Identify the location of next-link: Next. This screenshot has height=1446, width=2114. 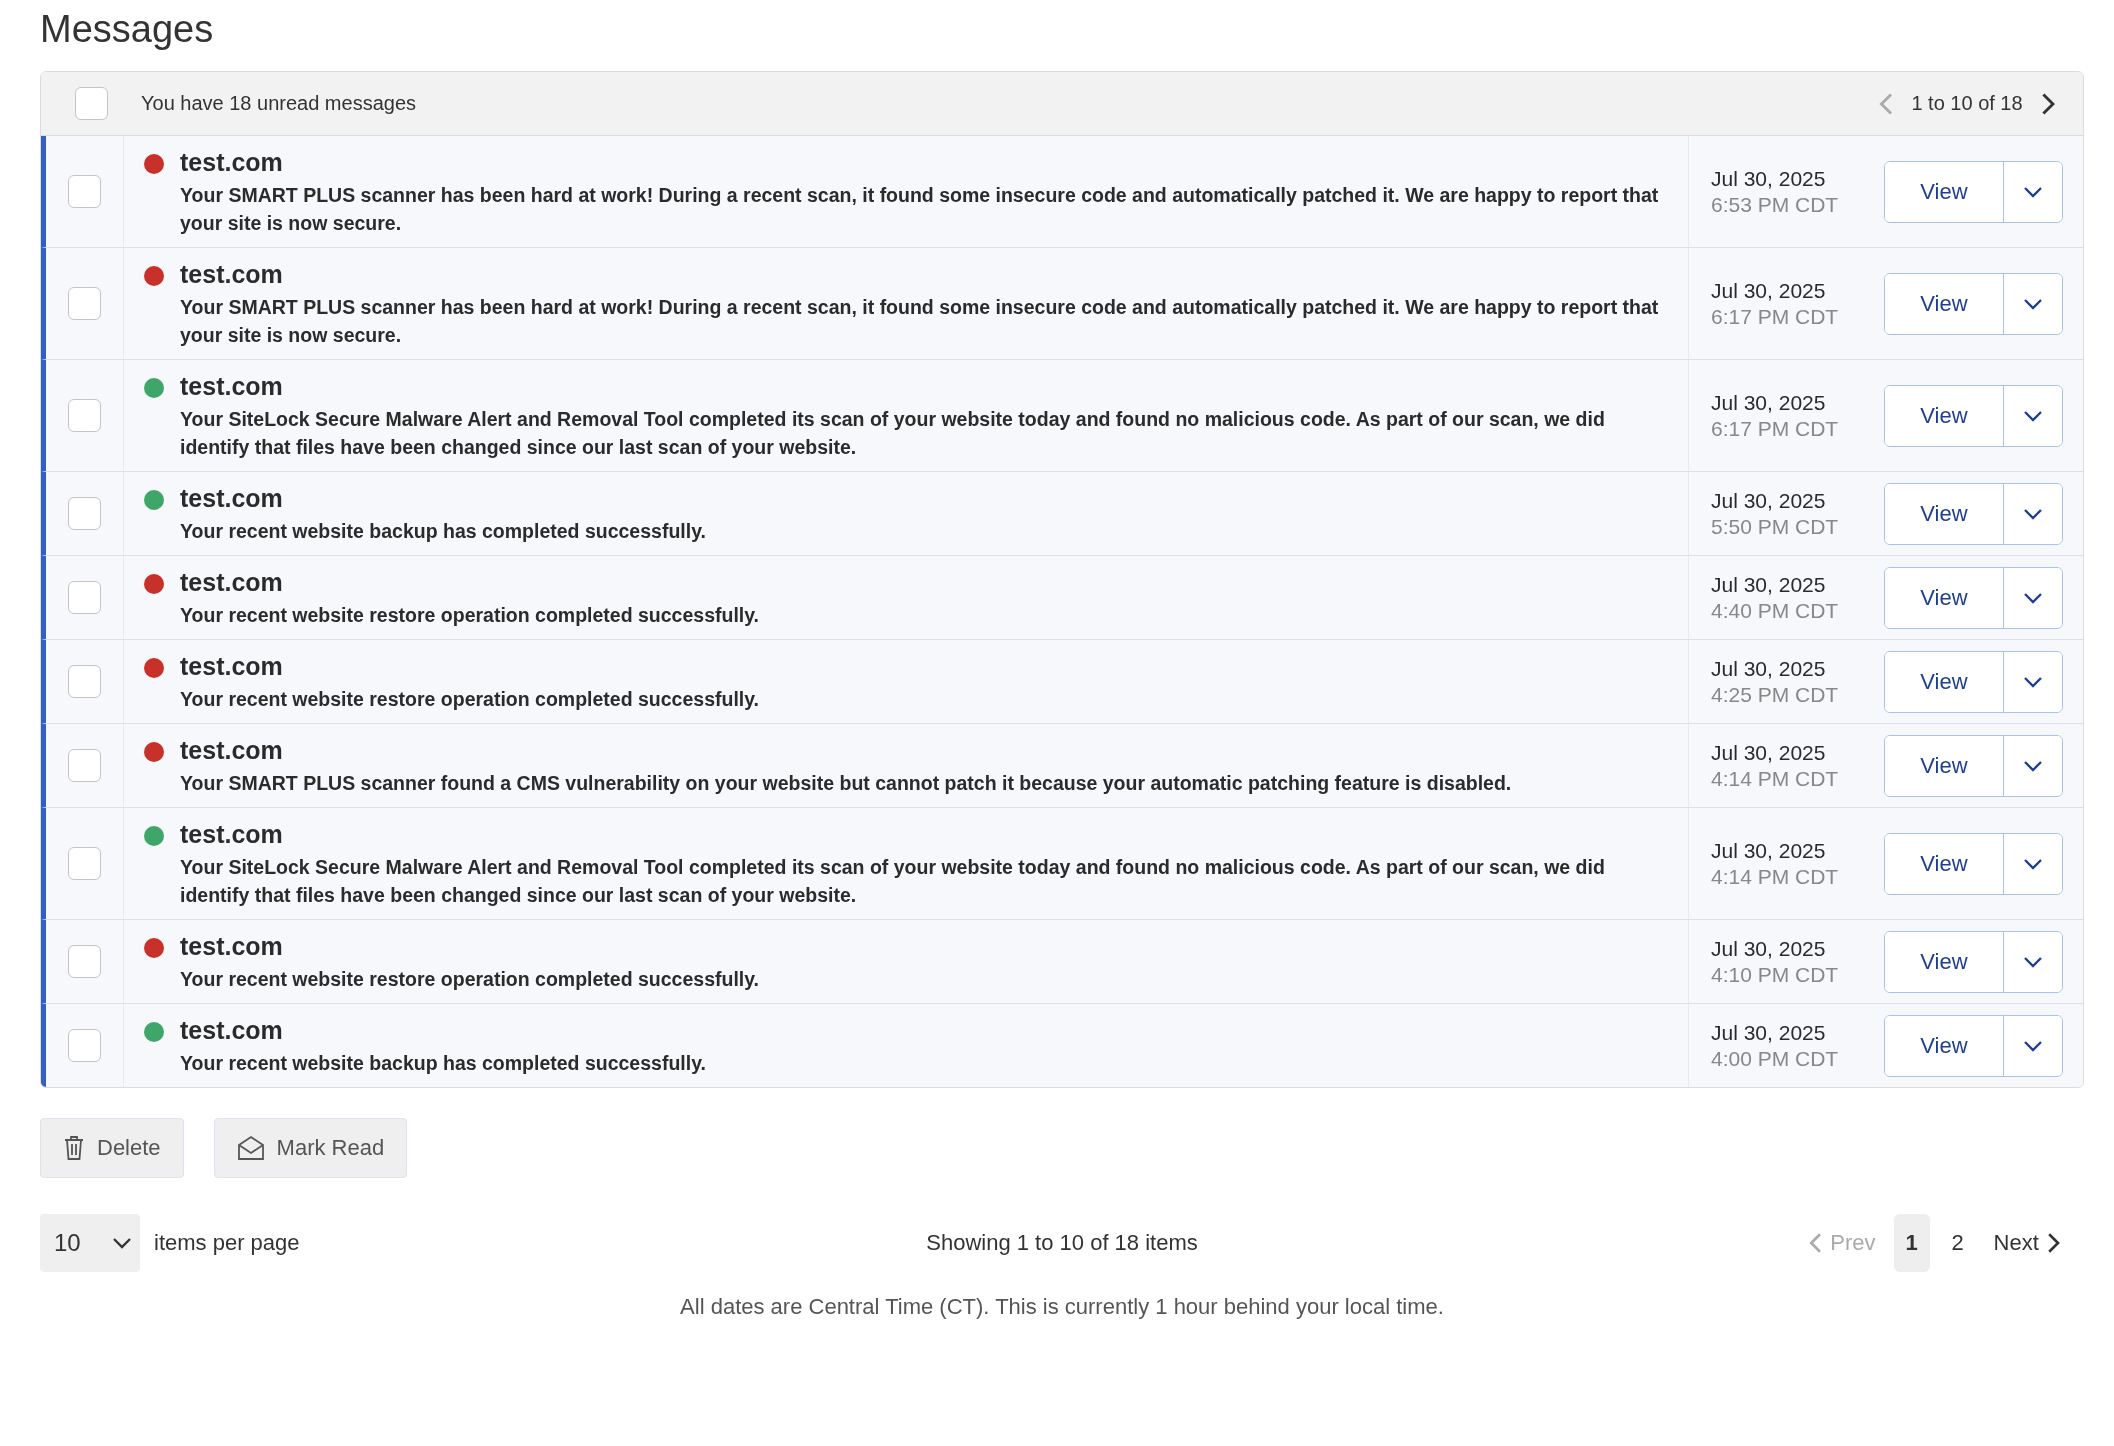
(2026, 1243).